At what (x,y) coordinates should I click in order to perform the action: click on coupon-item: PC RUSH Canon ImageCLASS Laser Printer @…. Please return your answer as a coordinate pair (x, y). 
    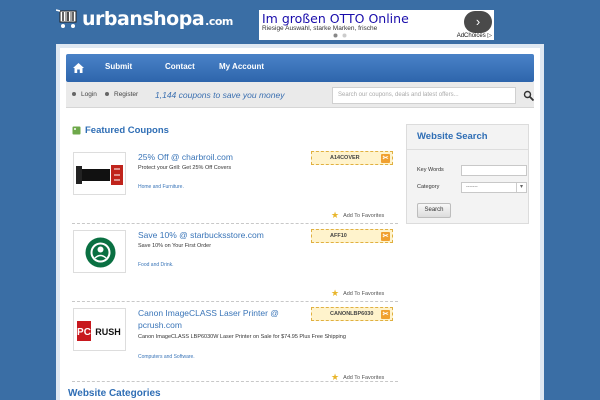
    Looking at the image, I should click on (235, 342).